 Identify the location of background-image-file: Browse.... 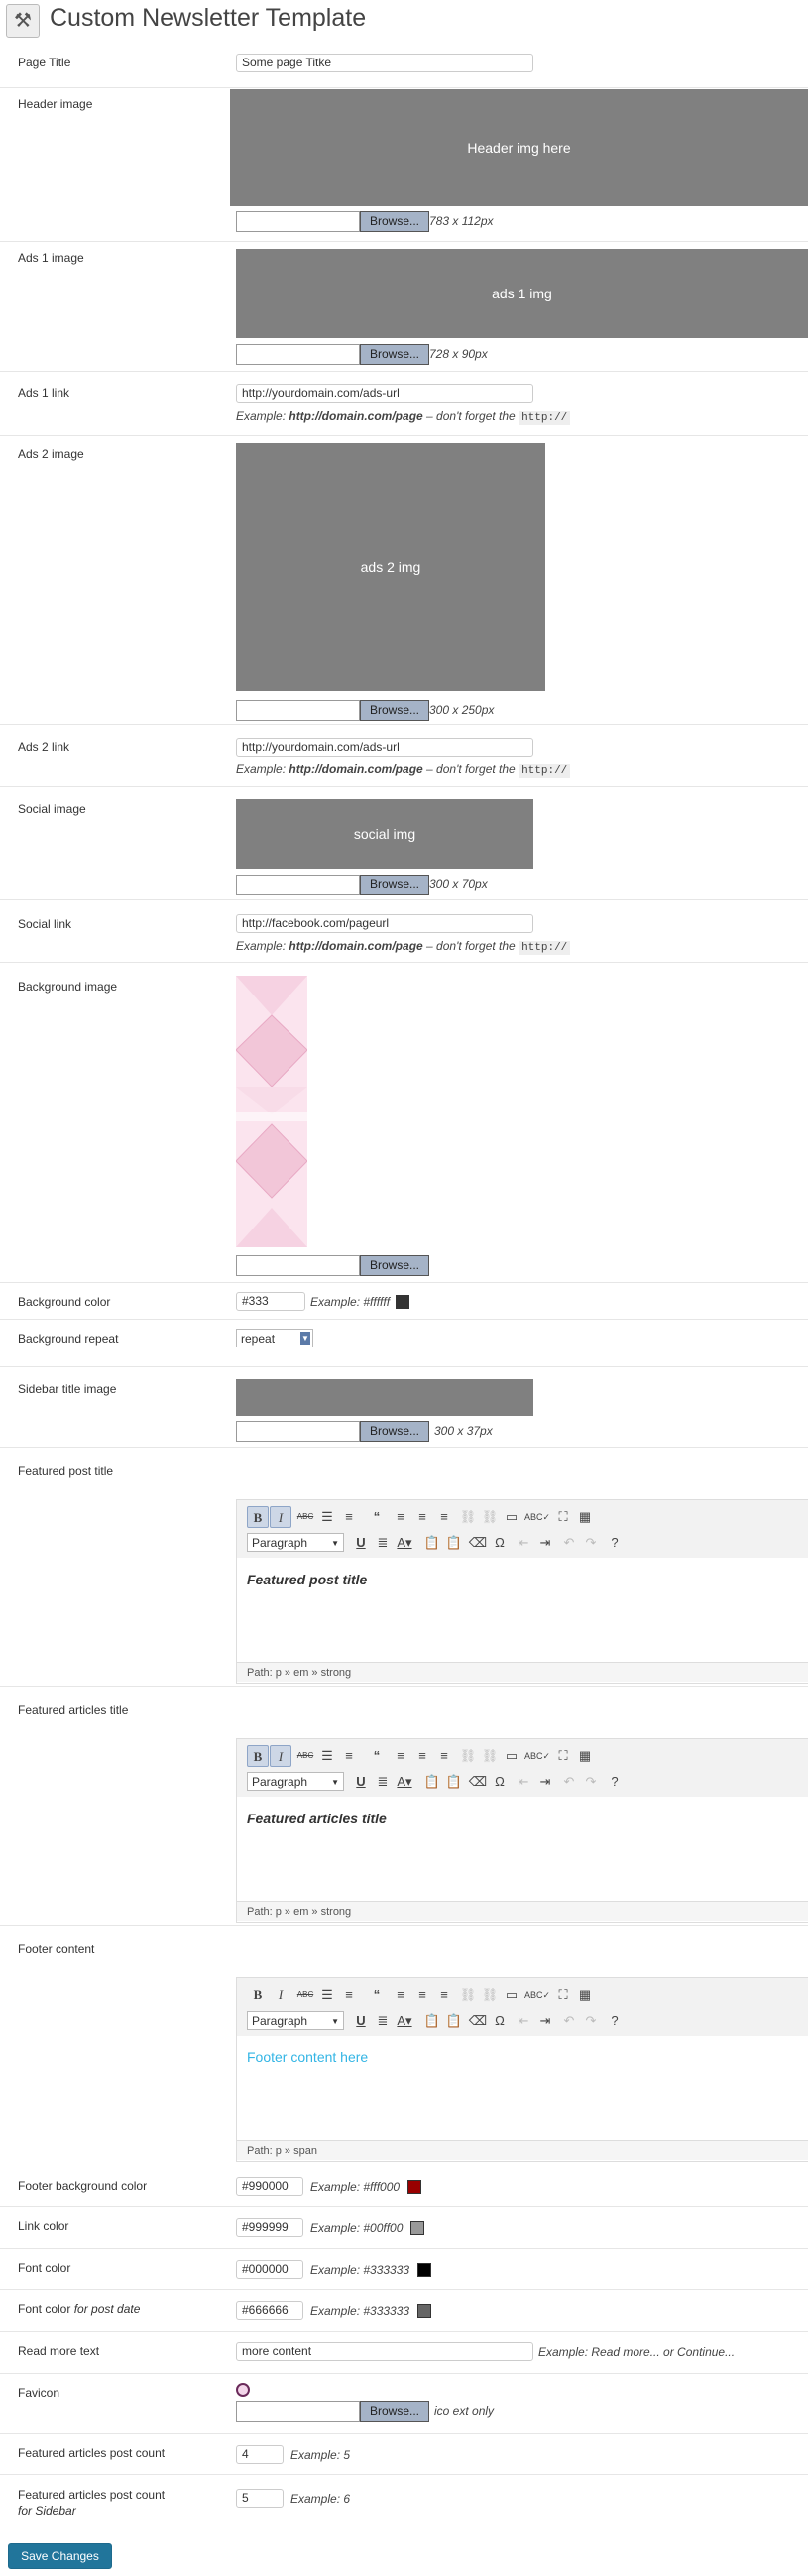
(334, 1265).